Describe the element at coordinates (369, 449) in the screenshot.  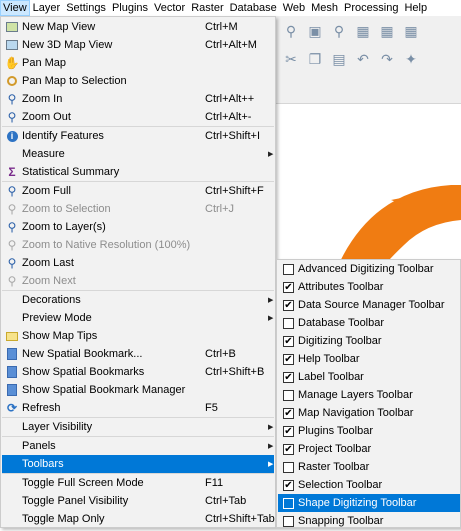
I see `toolbar-item-project: ✔ Project Toolbar` at that location.